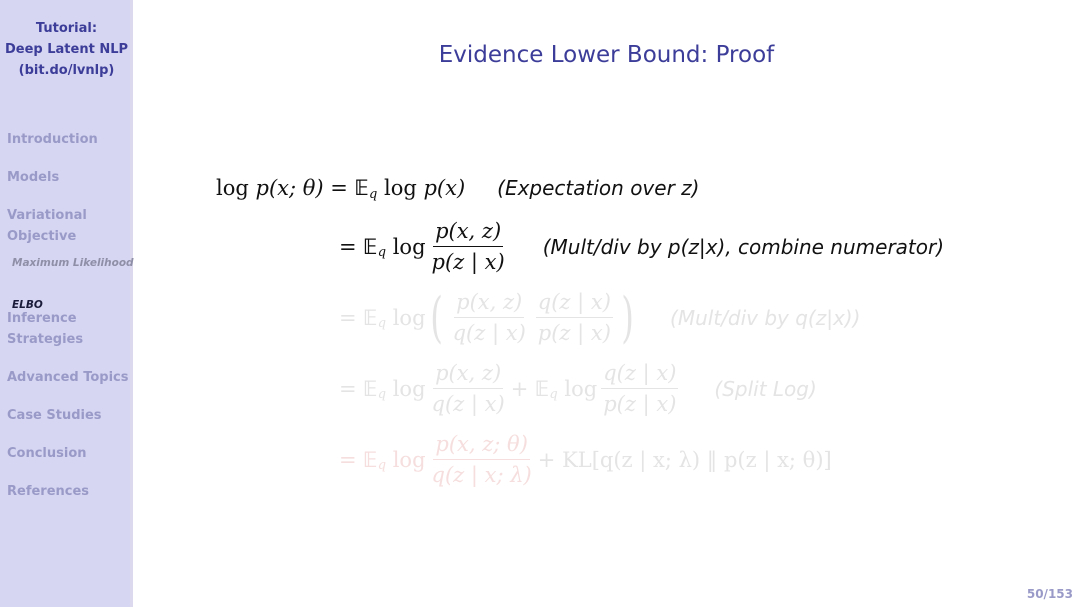  What do you see at coordinates (765, 317) in the screenshot?
I see `equation-note: (Mult/div by q(z|x))` at bounding box center [765, 317].